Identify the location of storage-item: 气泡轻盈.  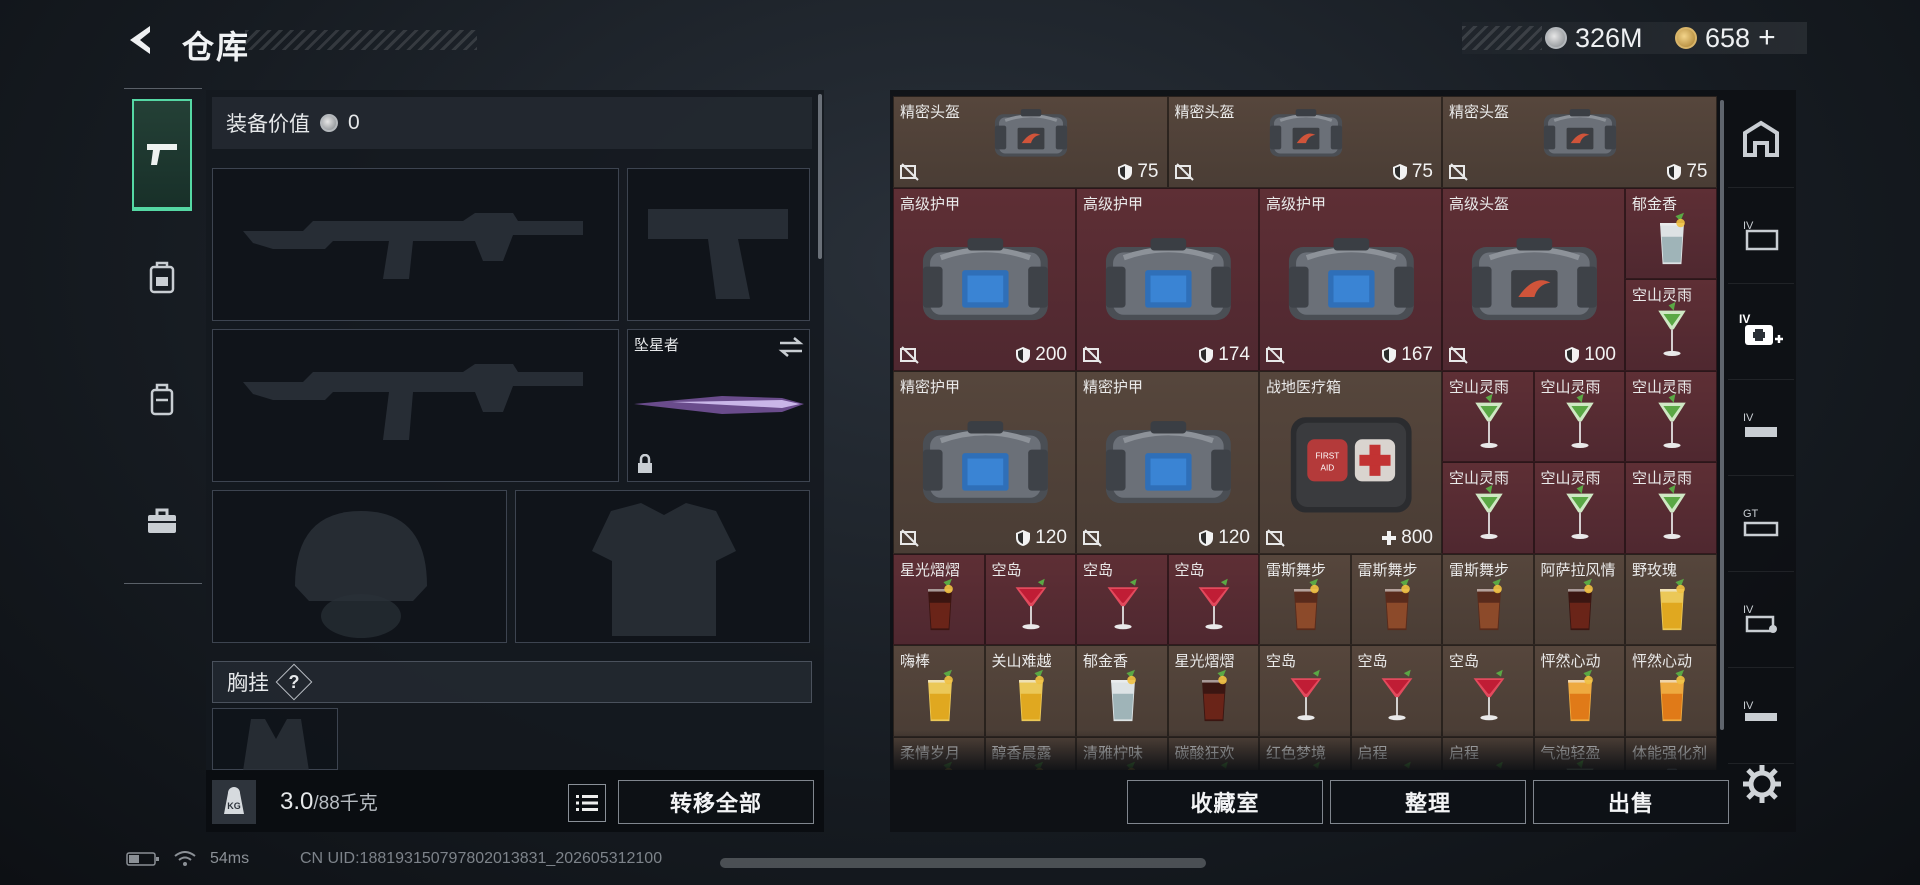
(1579, 753).